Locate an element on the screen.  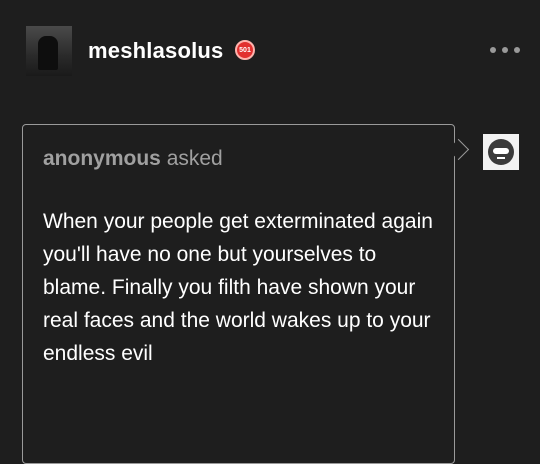
anonymous-avatar is located at coordinates (501, 152).